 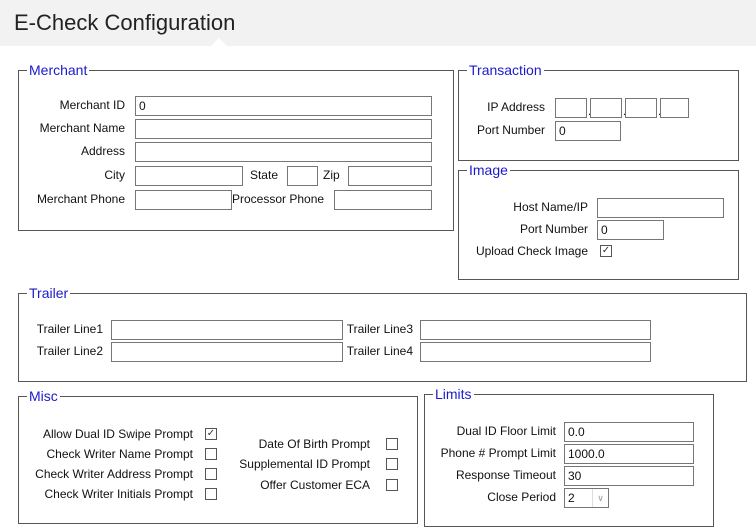 What do you see at coordinates (629, 454) in the screenshot?
I see `phone-limit-input` at bounding box center [629, 454].